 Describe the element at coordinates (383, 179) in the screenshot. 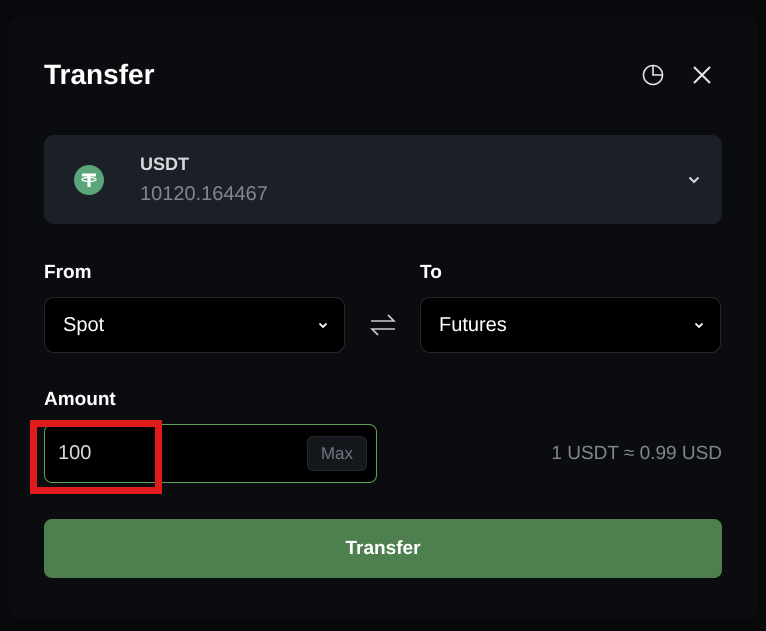

I see `asset-selector: USDT 10120.164467` at that location.